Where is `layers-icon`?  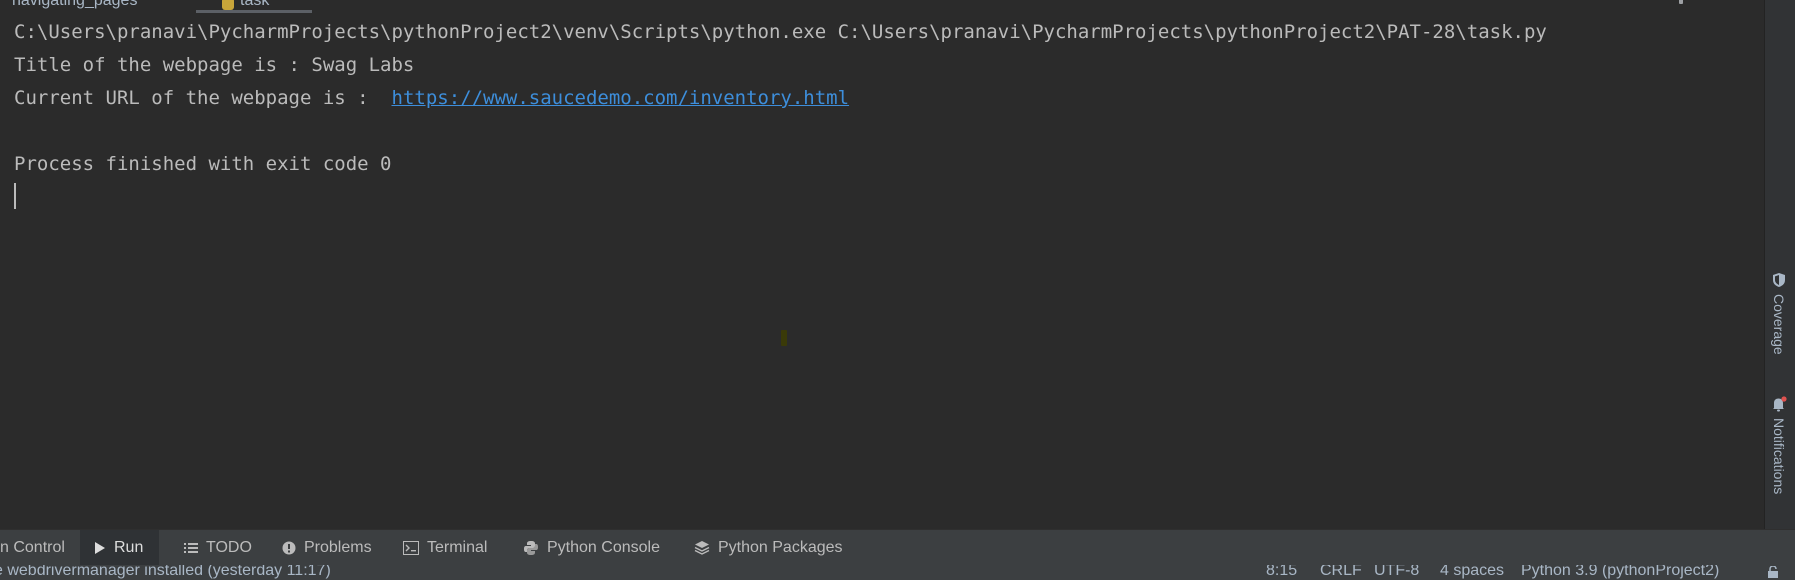
layers-icon is located at coordinates (702, 548).